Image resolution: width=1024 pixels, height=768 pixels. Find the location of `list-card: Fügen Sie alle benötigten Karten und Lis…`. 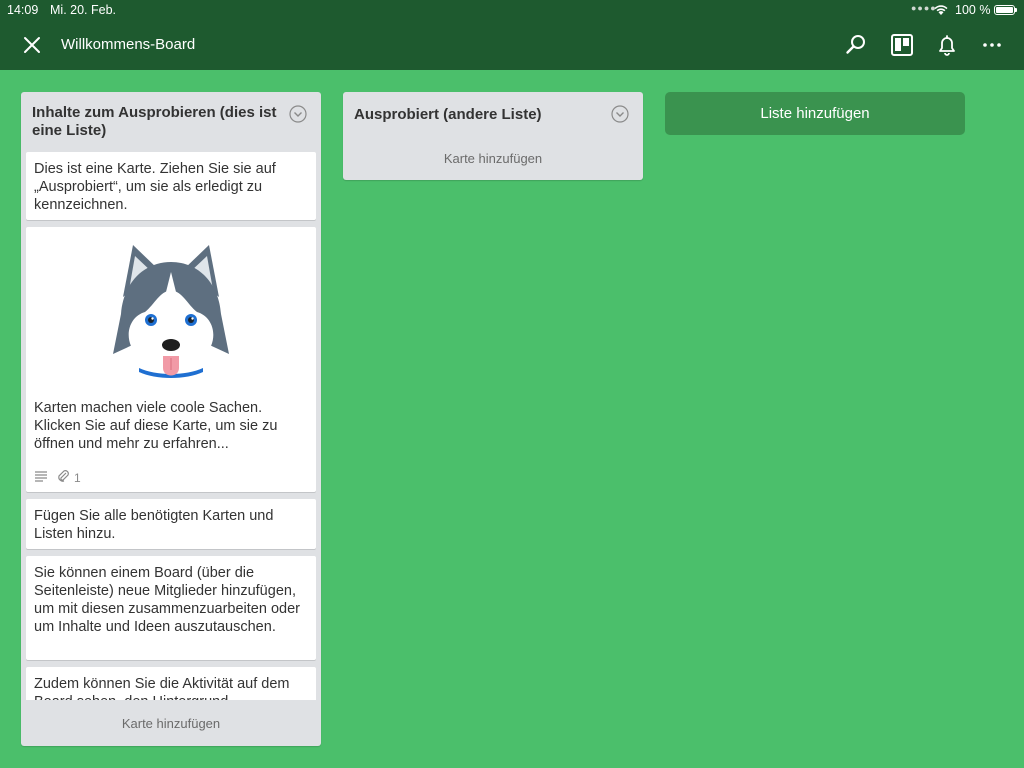

list-card: Fügen Sie alle benötigten Karten und Lis… is located at coordinates (171, 524).